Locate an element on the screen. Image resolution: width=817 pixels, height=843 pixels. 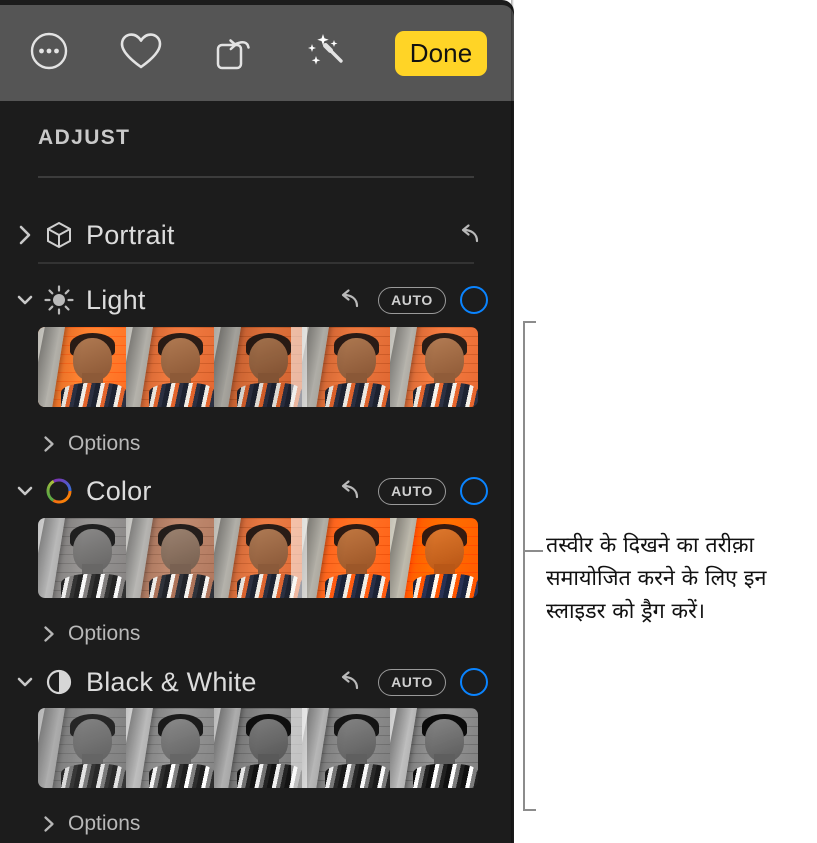
adjust-header-divider is located at coordinates (256, 177).